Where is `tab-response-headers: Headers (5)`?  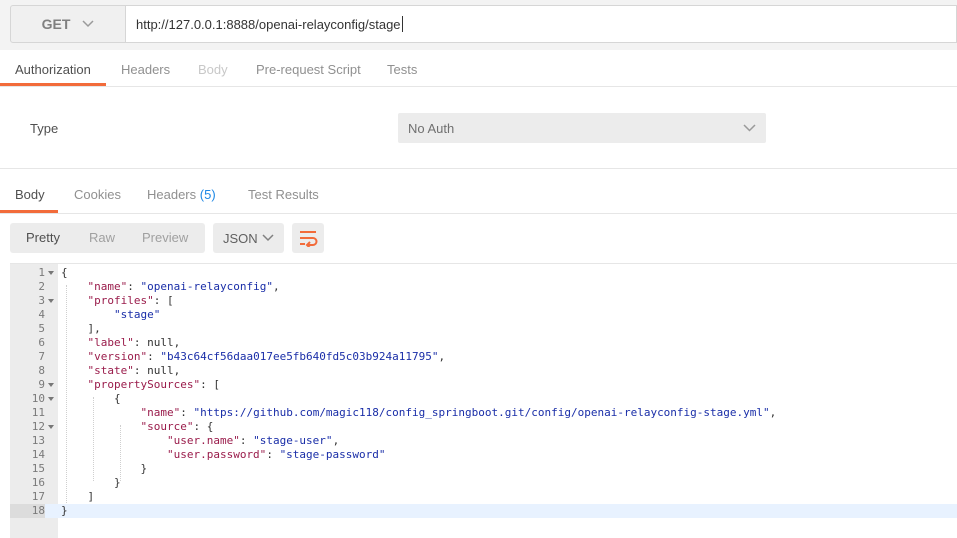
tab-response-headers: Headers (5) is located at coordinates (181, 196).